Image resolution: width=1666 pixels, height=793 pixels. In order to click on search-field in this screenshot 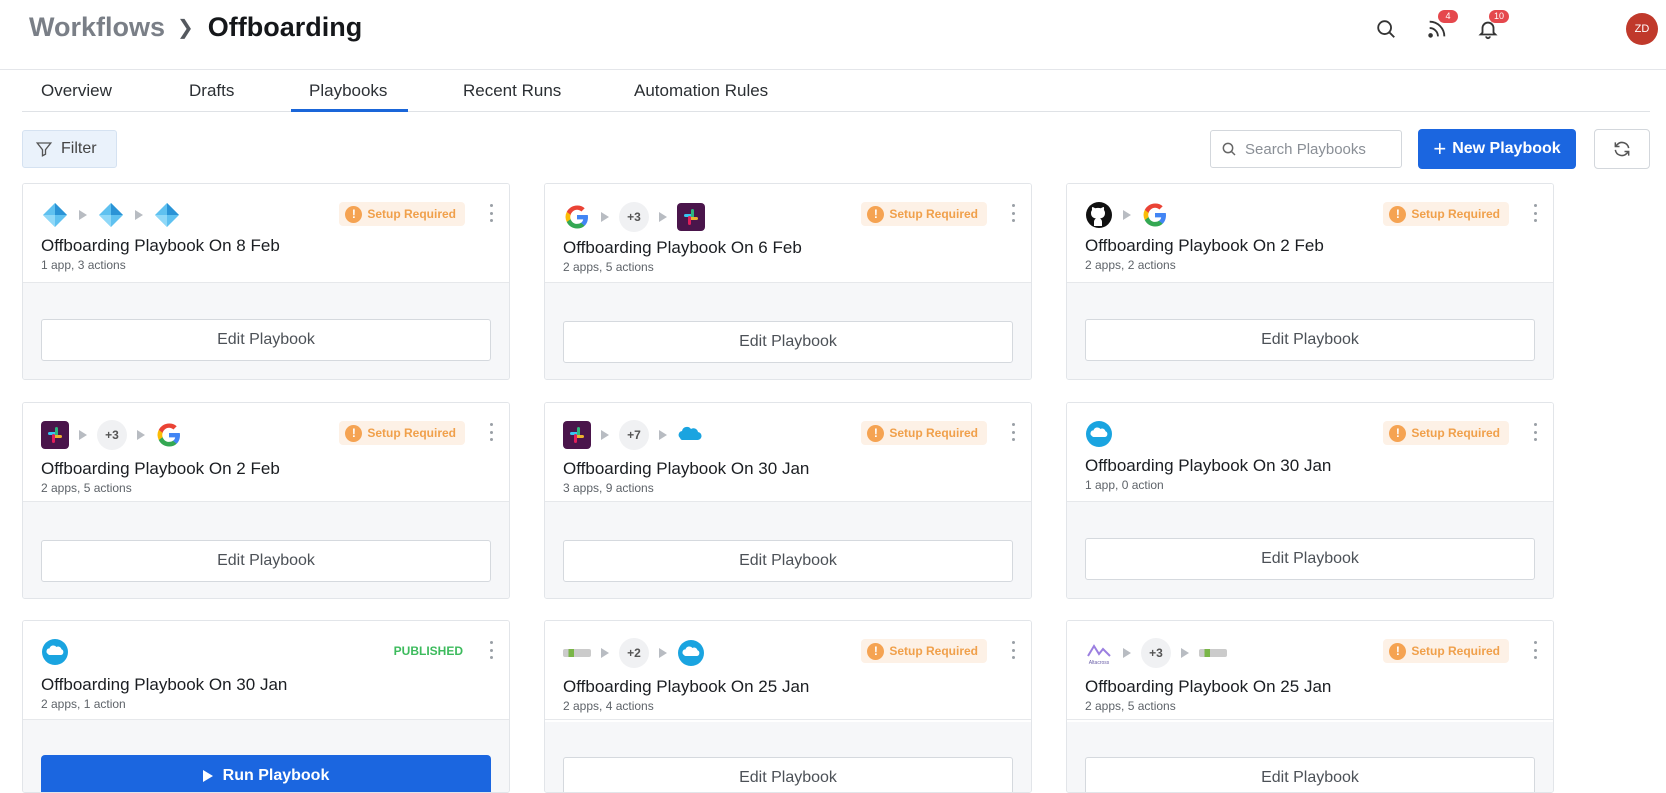, I will do `click(1306, 149)`.